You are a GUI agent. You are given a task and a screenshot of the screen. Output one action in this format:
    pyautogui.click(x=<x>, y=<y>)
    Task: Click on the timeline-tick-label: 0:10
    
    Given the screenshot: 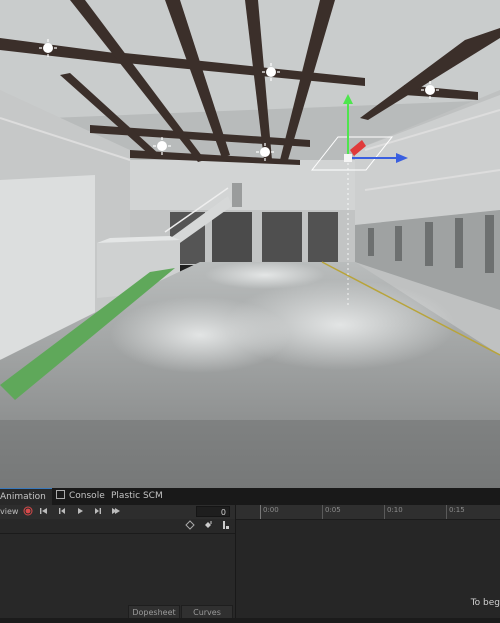 What is the action you would take?
    pyautogui.click(x=395, y=510)
    